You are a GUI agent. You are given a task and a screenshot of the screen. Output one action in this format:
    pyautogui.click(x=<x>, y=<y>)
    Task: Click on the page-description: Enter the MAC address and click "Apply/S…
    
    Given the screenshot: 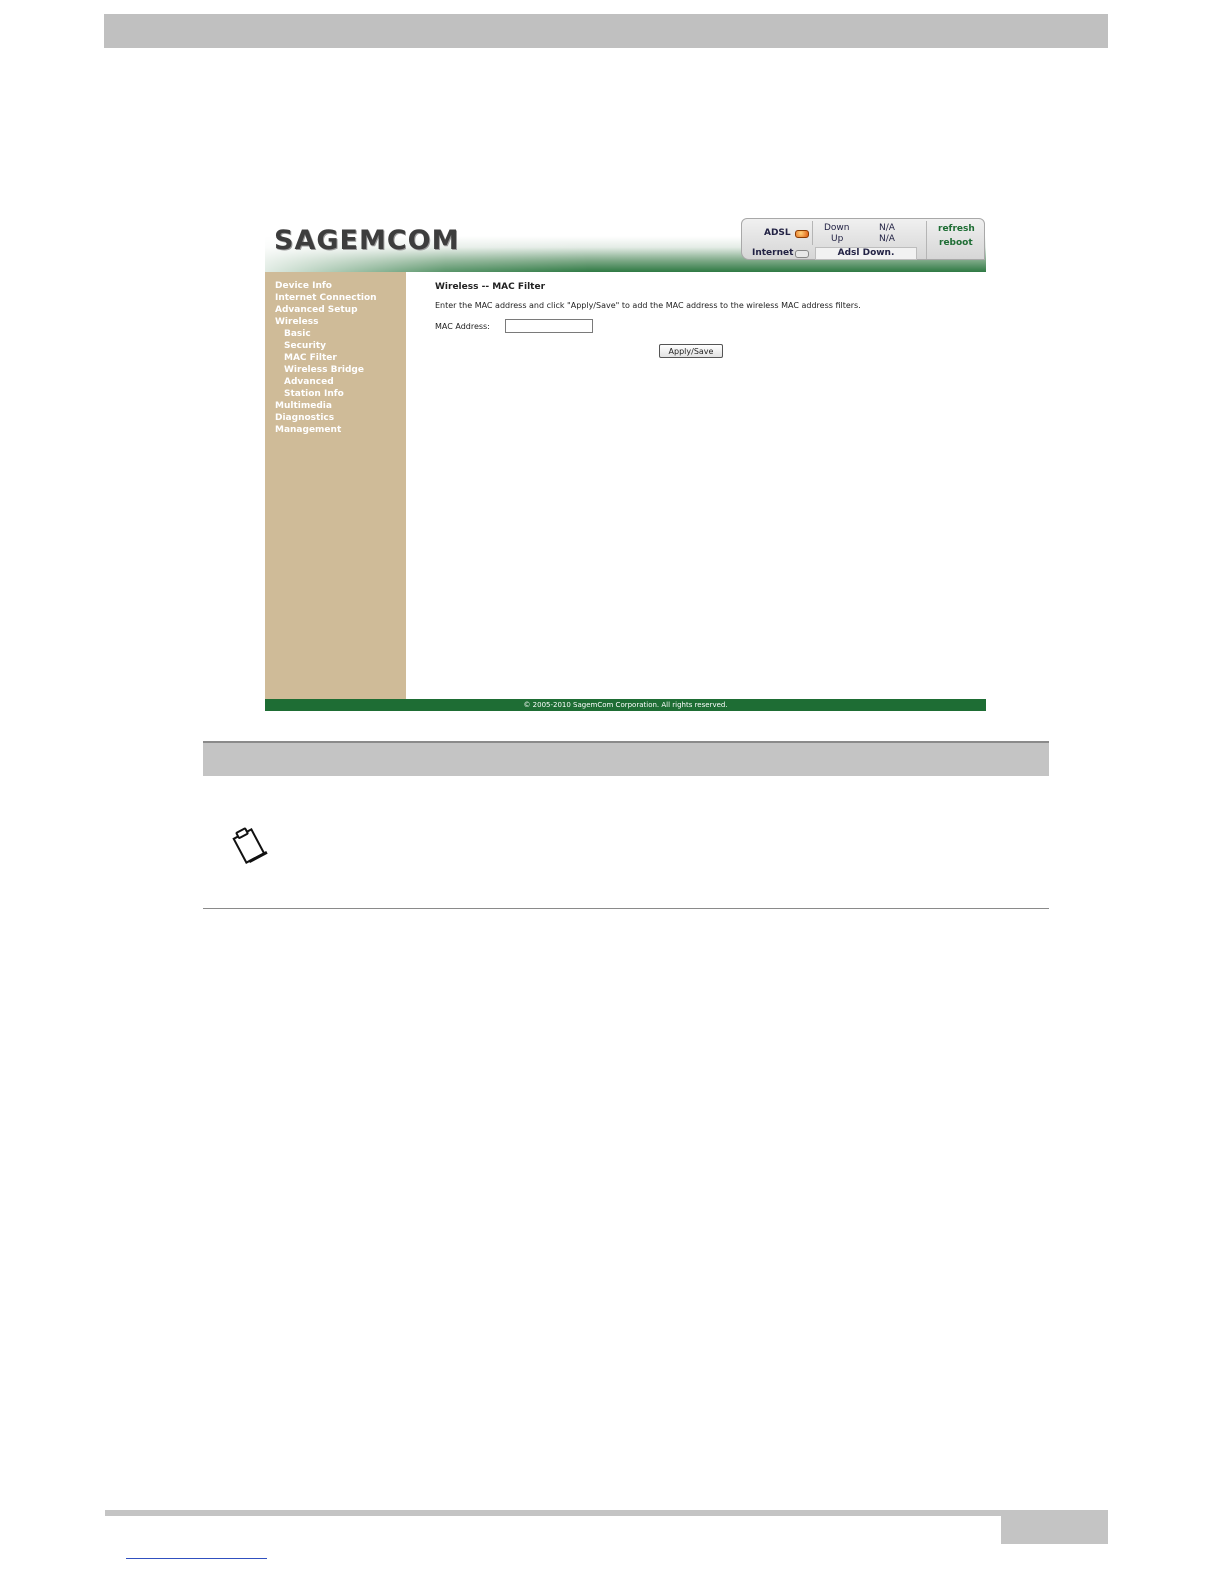 What is the action you would take?
    pyautogui.click(x=648, y=305)
    